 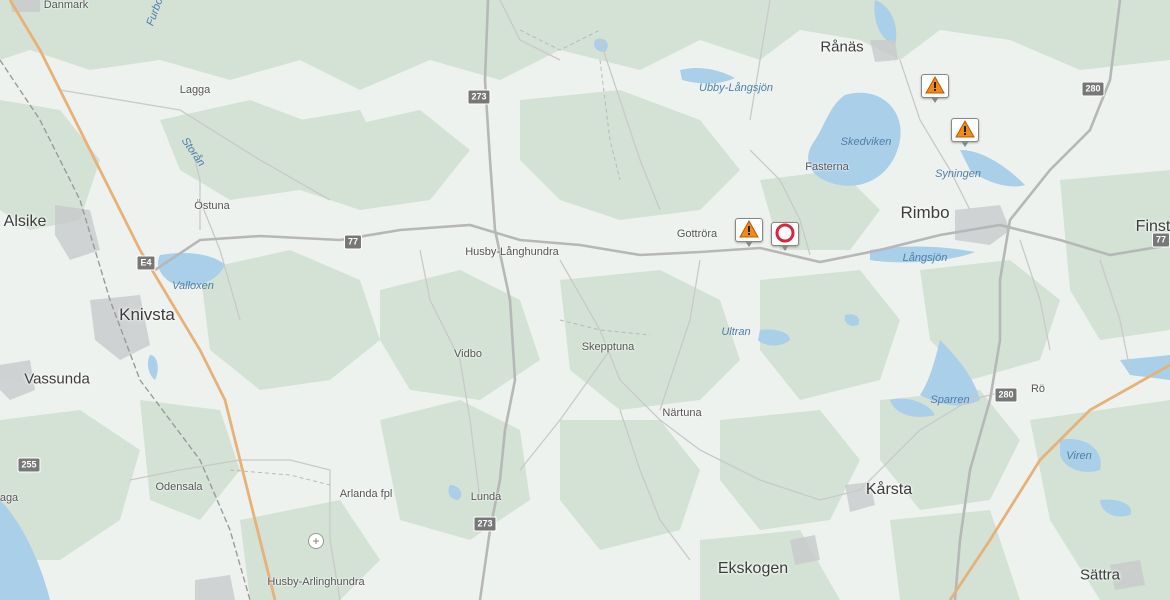 I want to click on airport-icon: +, so click(x=316, y=541).